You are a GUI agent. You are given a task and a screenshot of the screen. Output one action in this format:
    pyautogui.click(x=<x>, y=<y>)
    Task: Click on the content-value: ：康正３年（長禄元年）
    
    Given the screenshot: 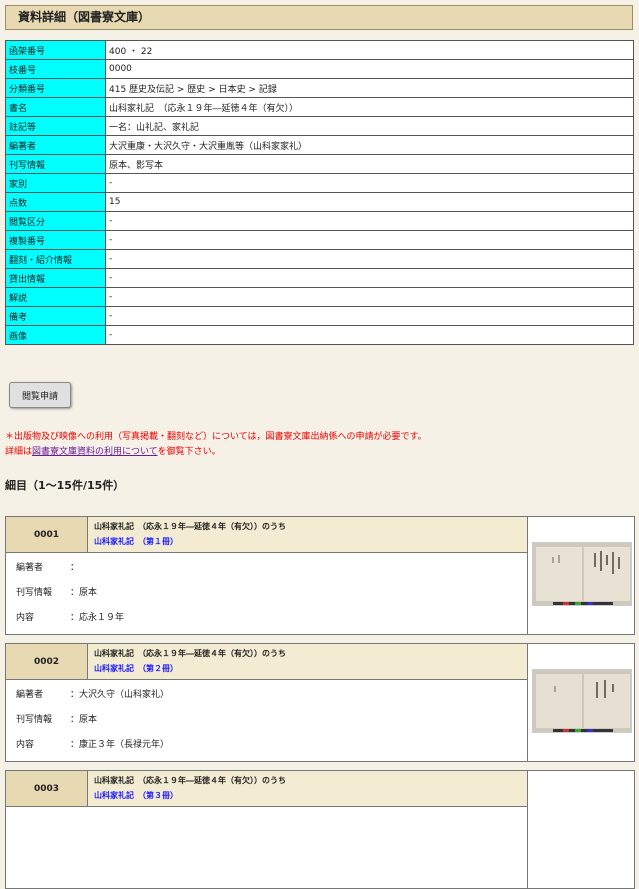 What is the action you would take?
    pyautogui.click(x=120, y=745)
    